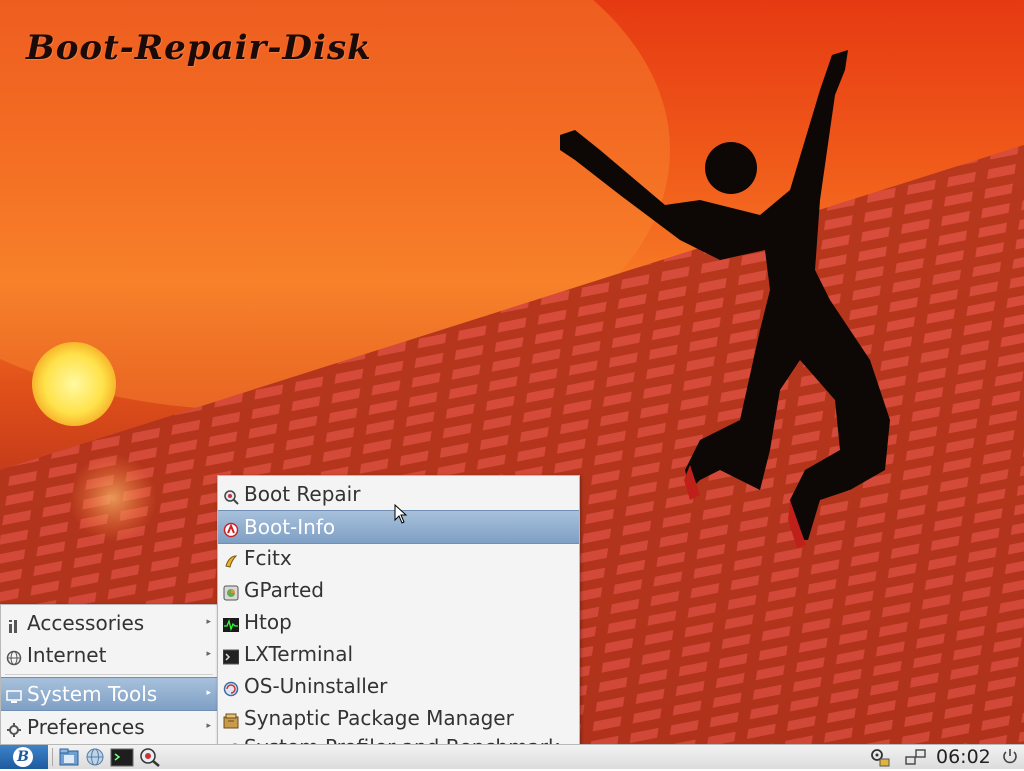  I want to click on file-manager-launcher, so click(69, 757).